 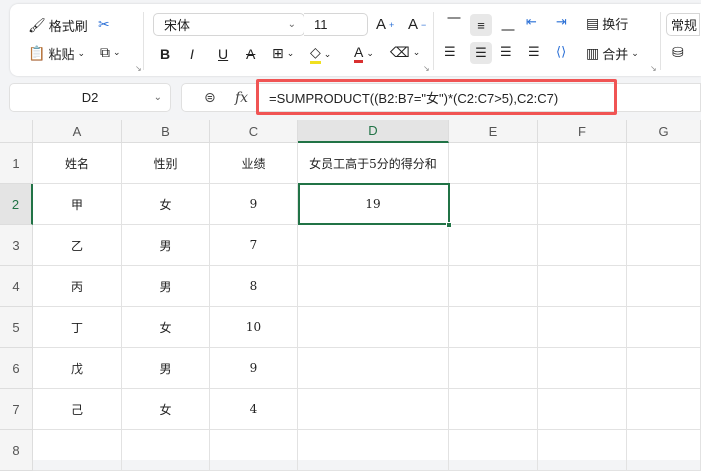 What do you see at coordinates (77, 245) in the screenshot?
I see `cell-a3: 乙` at bounding box center [77, 245].